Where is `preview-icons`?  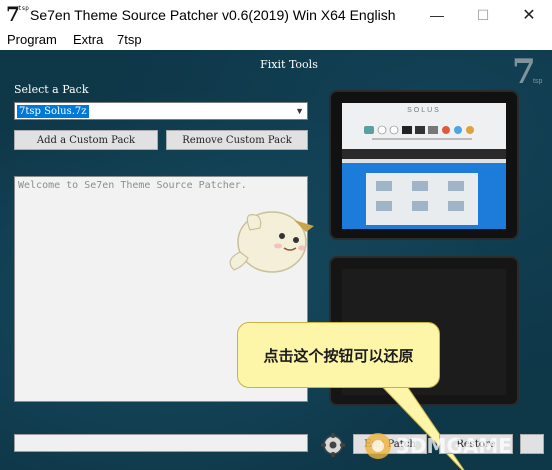 preview-icons is located at coordinates (419, 130).